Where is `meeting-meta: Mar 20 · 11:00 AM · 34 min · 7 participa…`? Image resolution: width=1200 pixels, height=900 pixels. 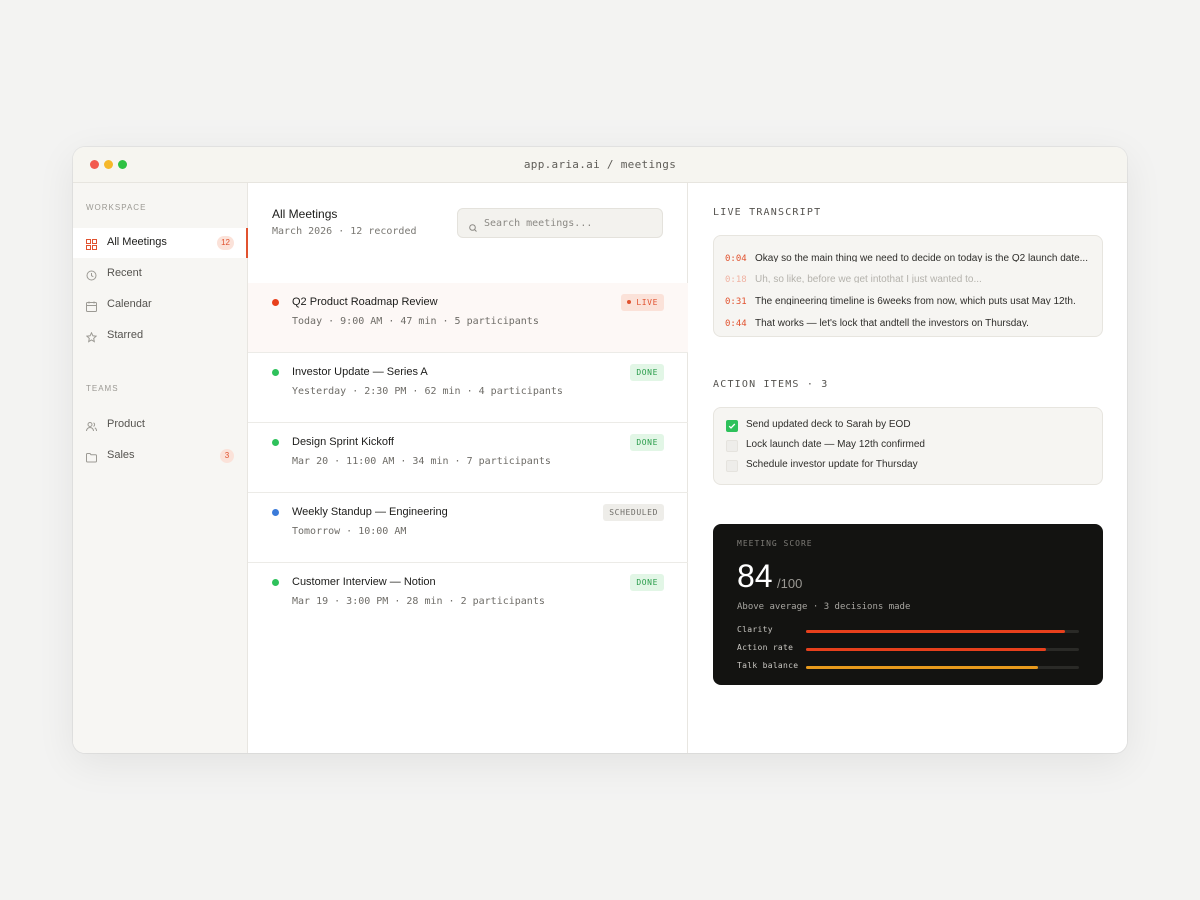 meeting-meta: Mar 20 · 11:00 AM · 34 min · 7 participa… is located at coordinates (421, 461).